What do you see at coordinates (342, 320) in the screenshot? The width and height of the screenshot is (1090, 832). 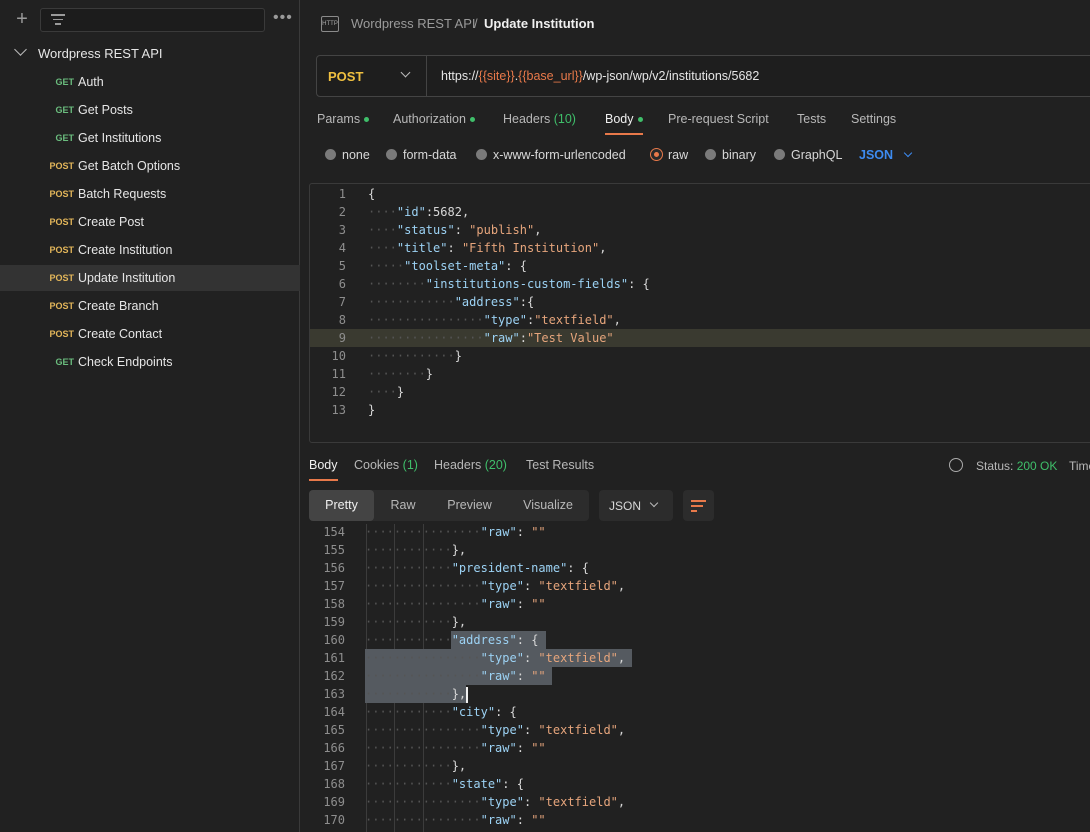 I see `line-number: 8` at bounding box center [342, 320].